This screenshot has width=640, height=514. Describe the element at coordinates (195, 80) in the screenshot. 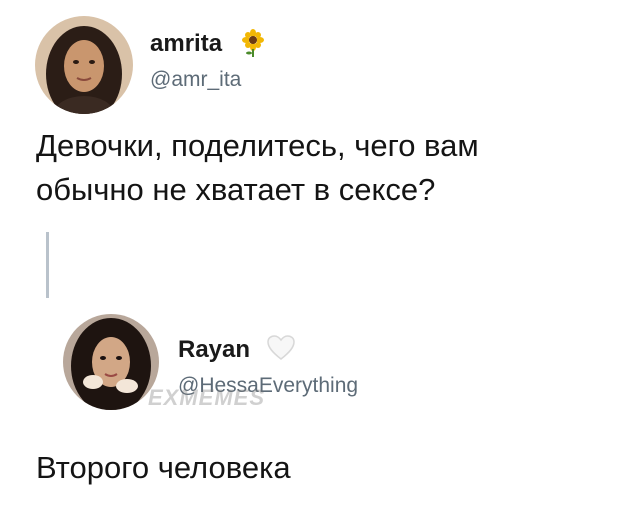

I see `author-handle: @amr_ita` at that location.